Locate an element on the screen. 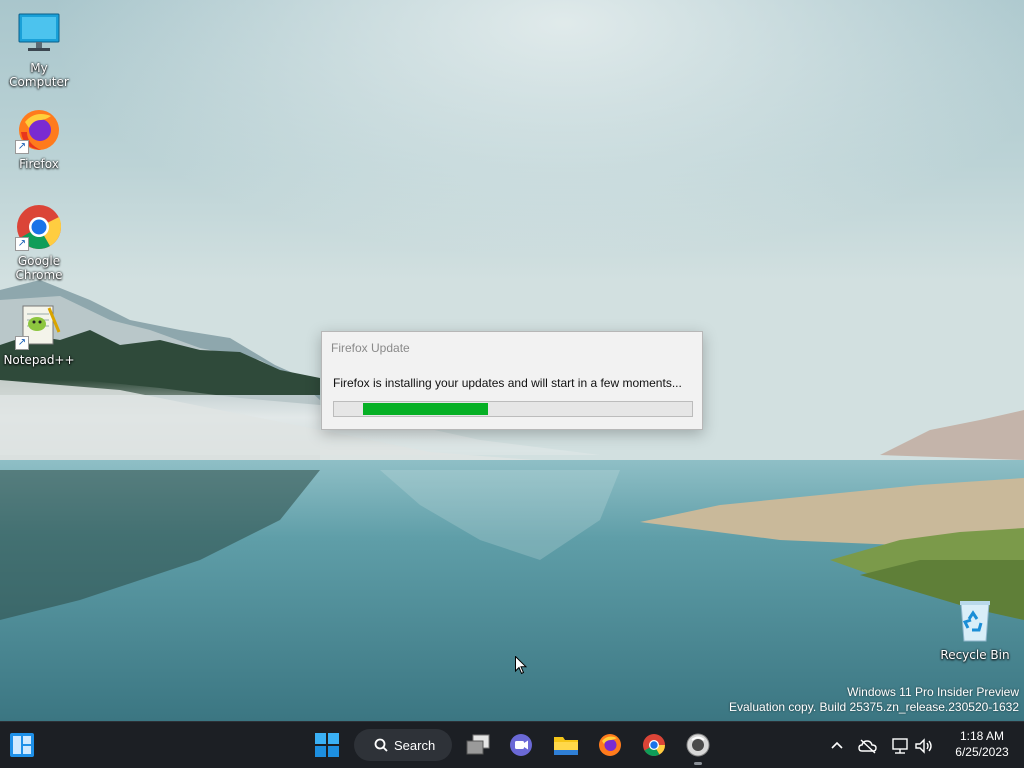 The image size is (1024, 768). start-icon is located at coordinates (327, 745).